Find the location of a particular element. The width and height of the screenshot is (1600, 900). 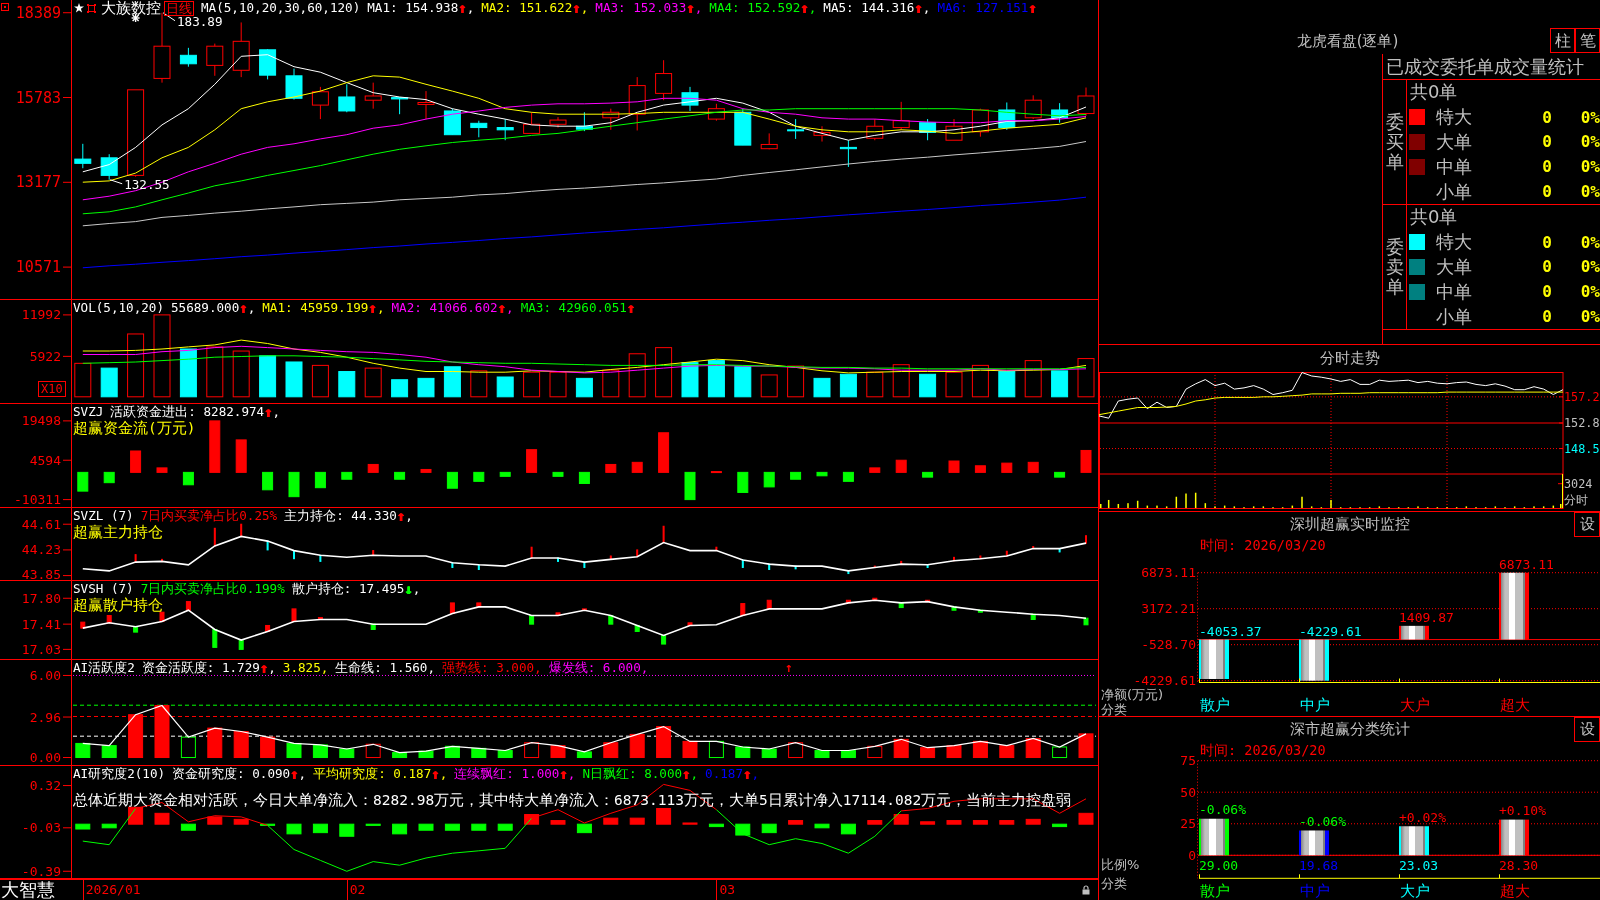

value-label: -4229.61 is located at coordinates (1330, 632).